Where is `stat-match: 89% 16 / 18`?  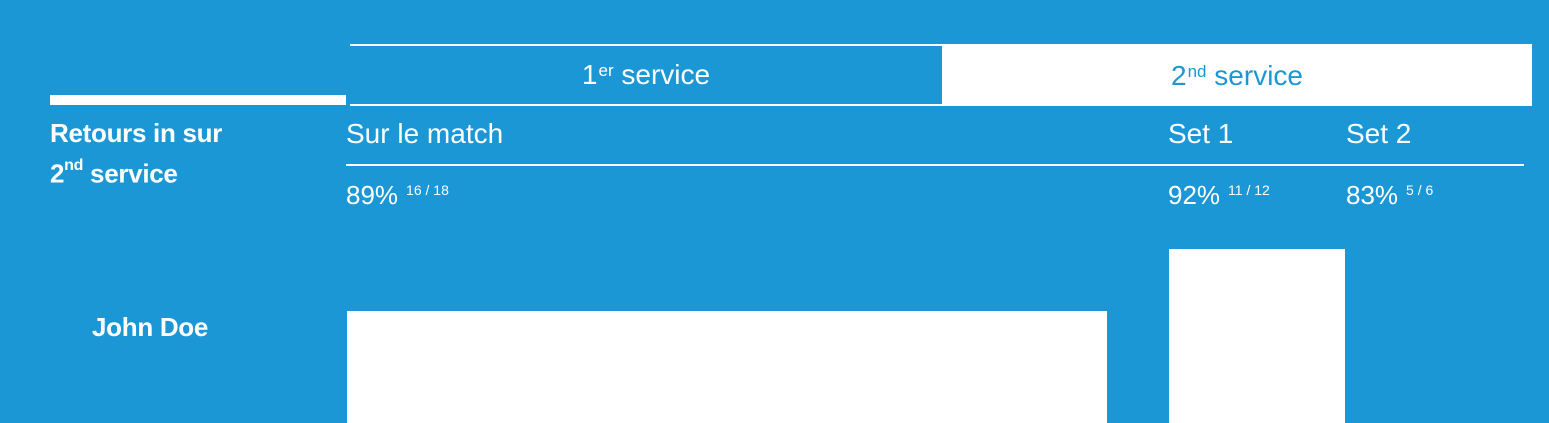
stat-match: 89% 16 / 18 is located at coordinates (397, 195).